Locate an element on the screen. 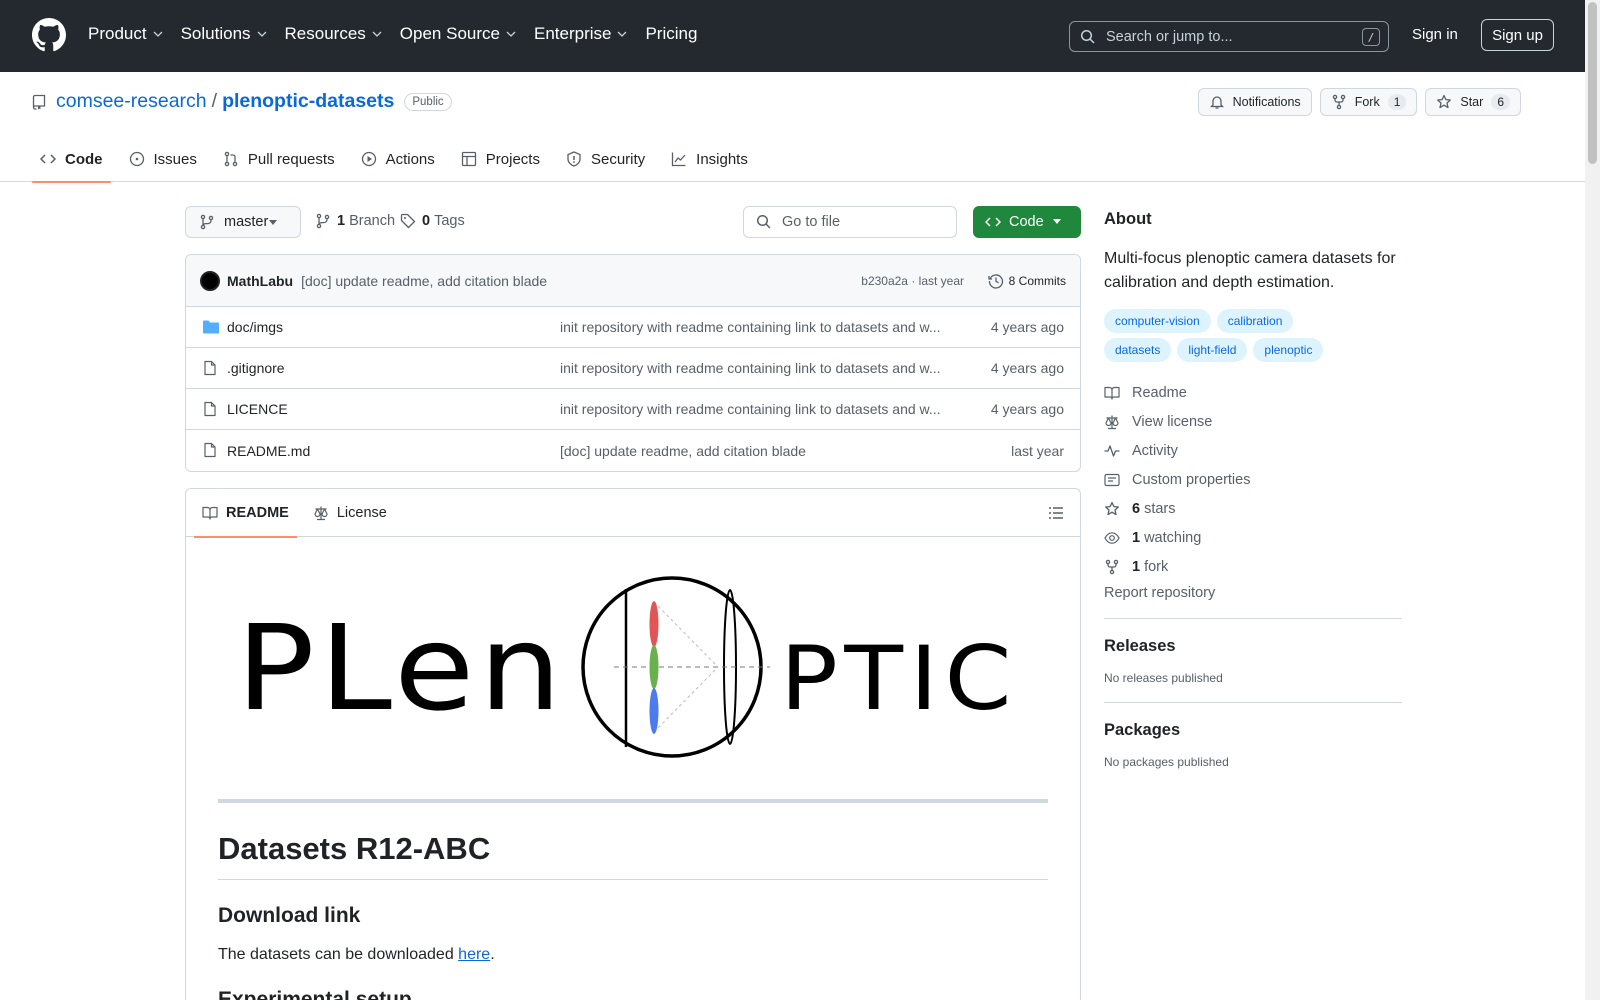 This screenshot has width=1600, height=1000. download-link: here is located at coordinates (474, 954).